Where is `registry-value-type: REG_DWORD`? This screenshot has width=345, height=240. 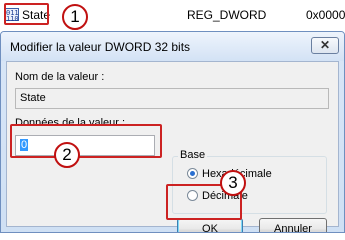
registry-value-type: REG_DWORD is located at coordinates (227, 15).